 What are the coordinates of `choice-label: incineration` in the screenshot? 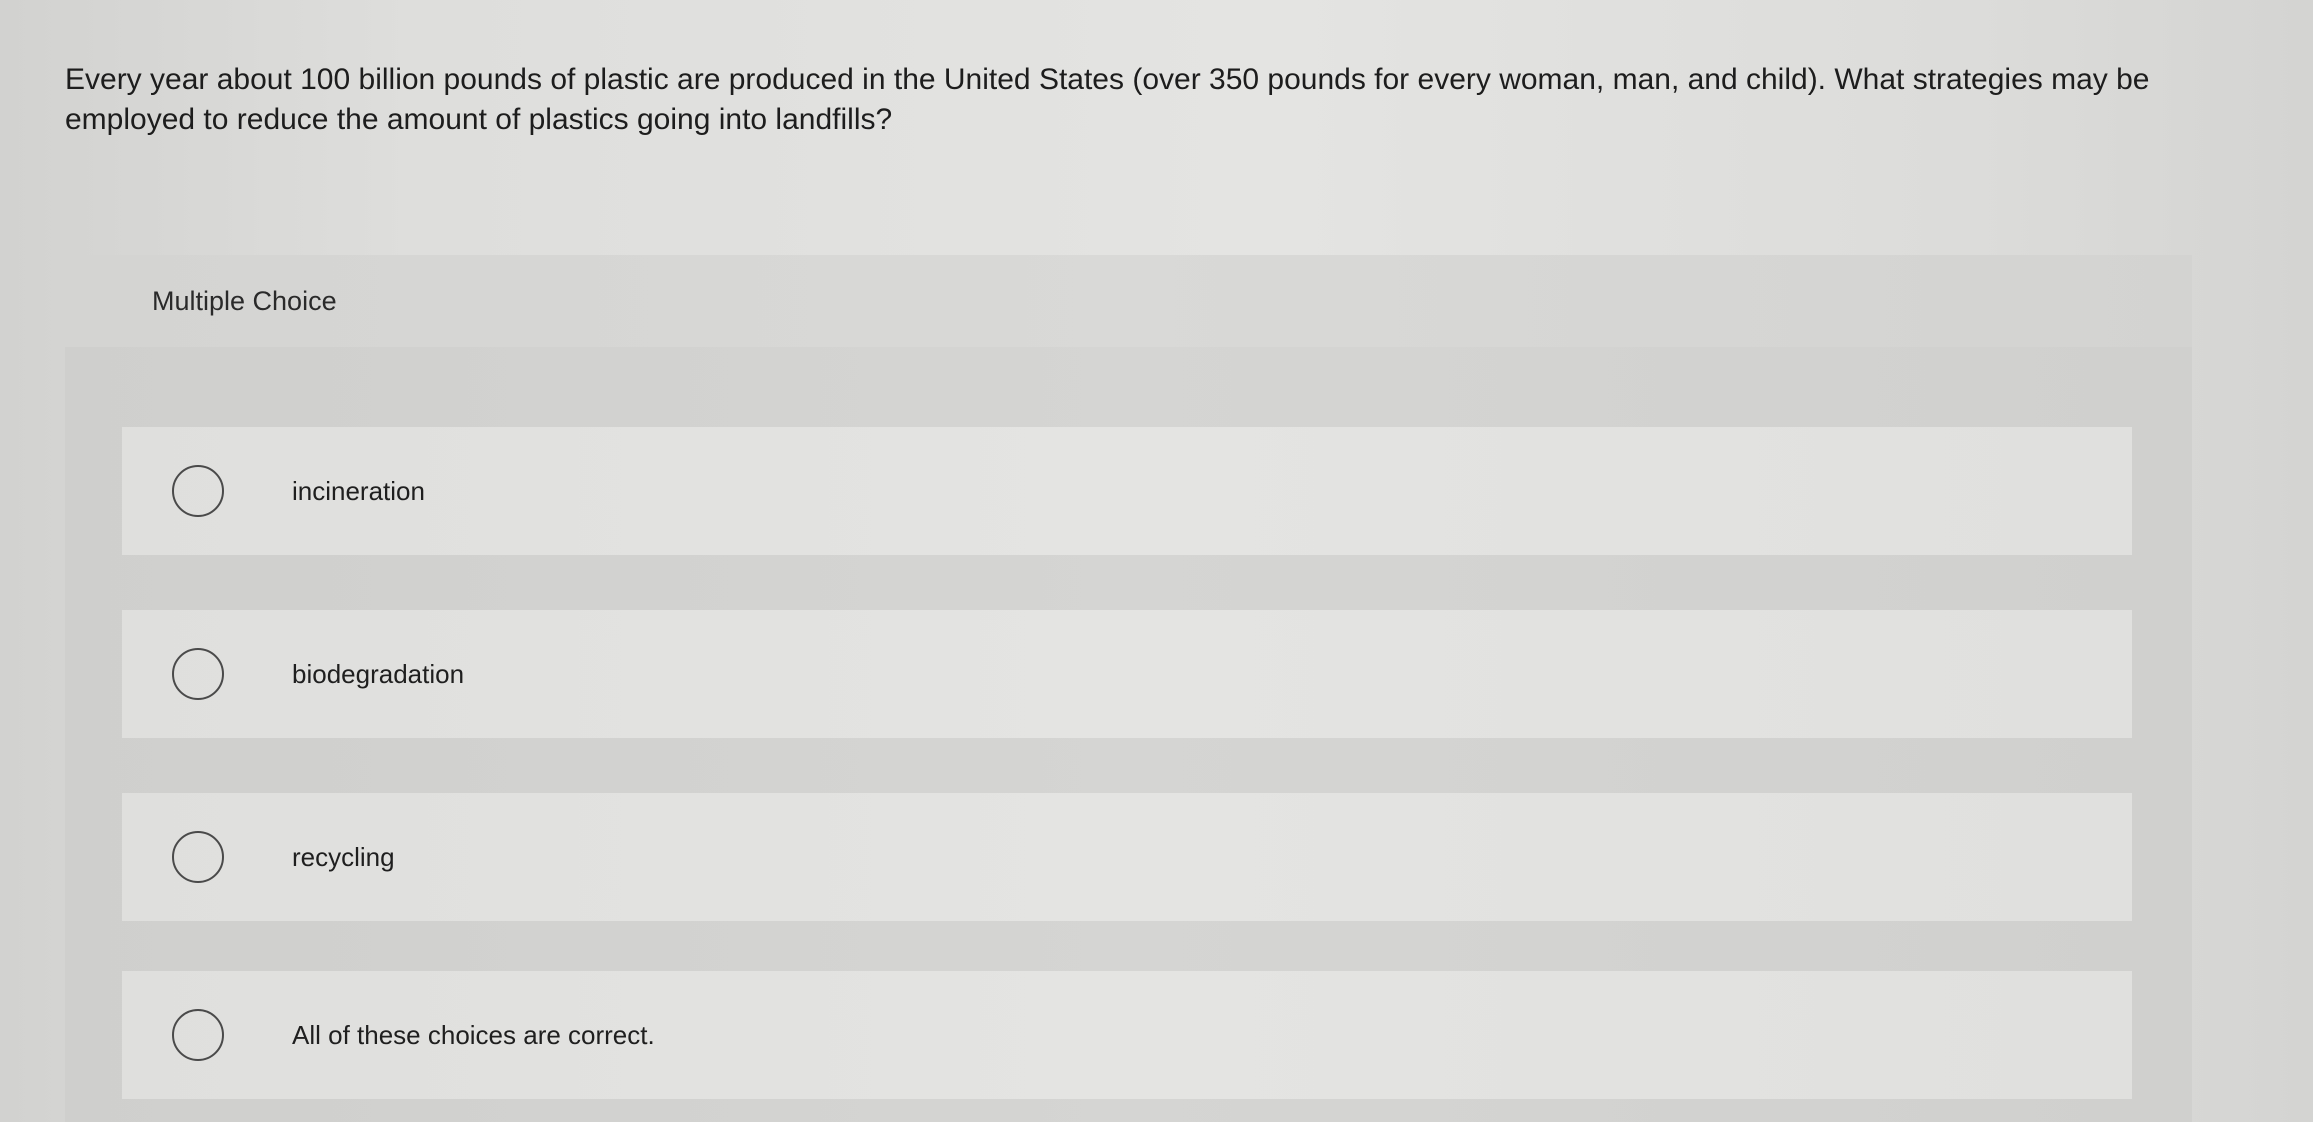 It's located at (358, 490).